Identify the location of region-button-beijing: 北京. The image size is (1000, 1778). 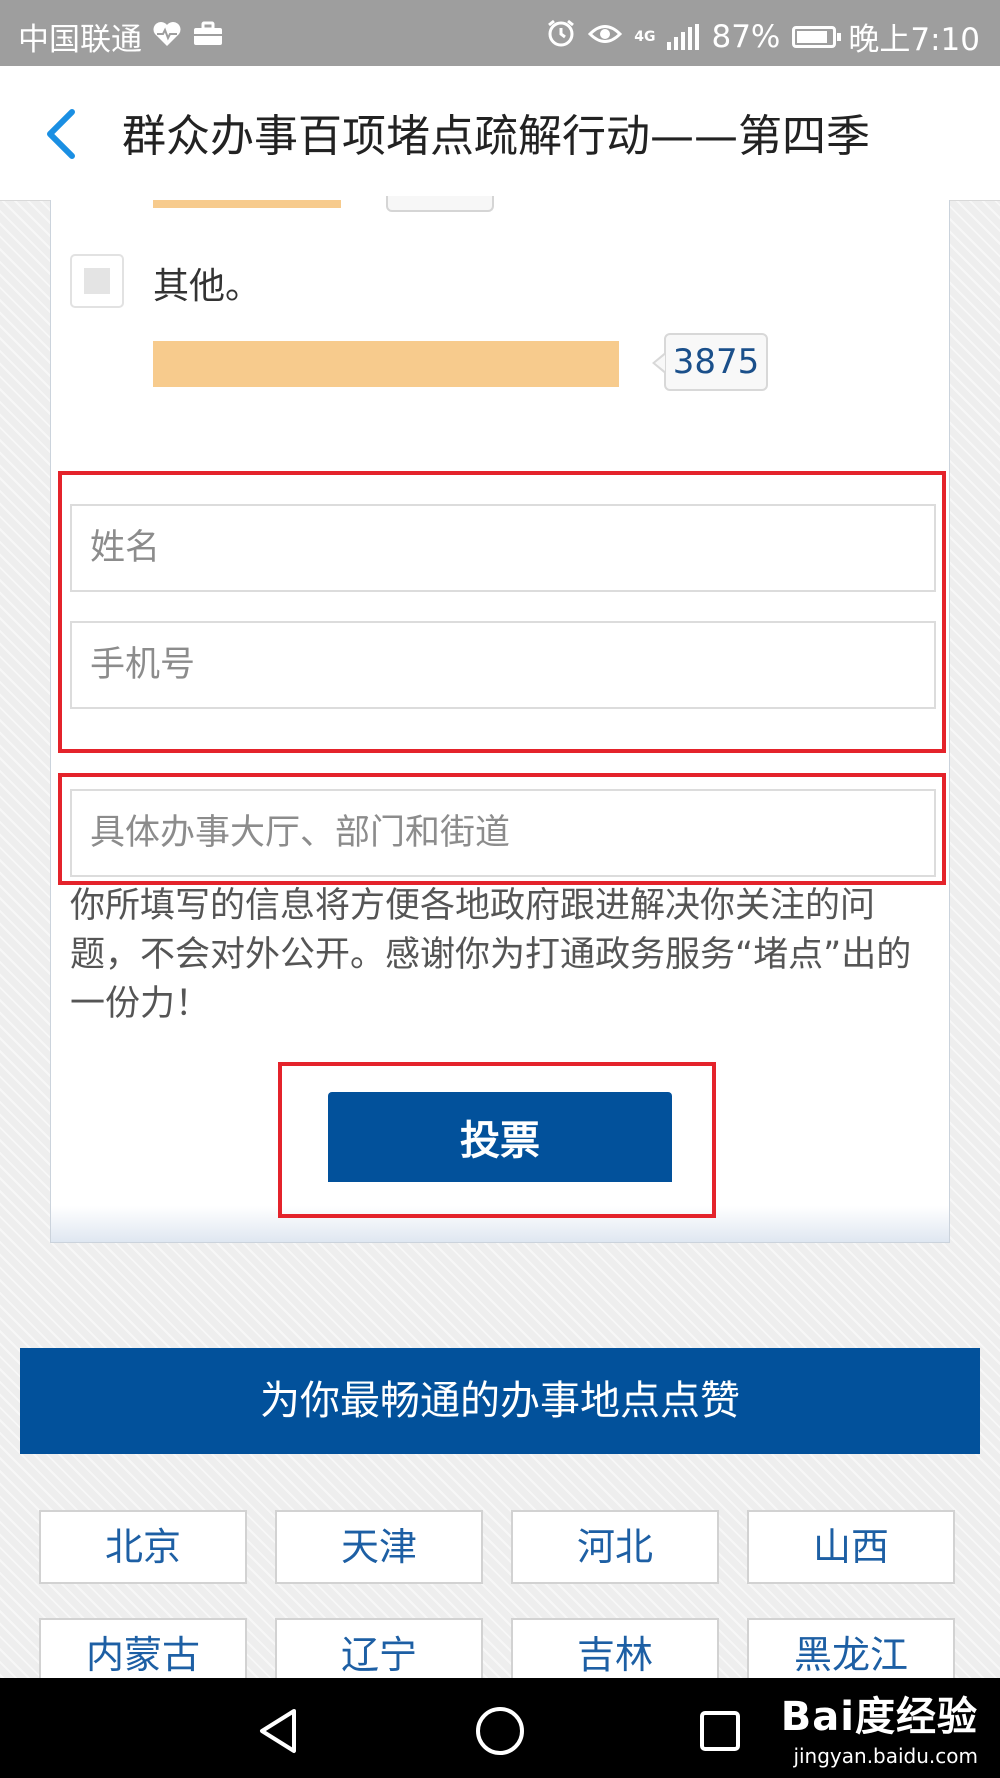
(143, 1547).